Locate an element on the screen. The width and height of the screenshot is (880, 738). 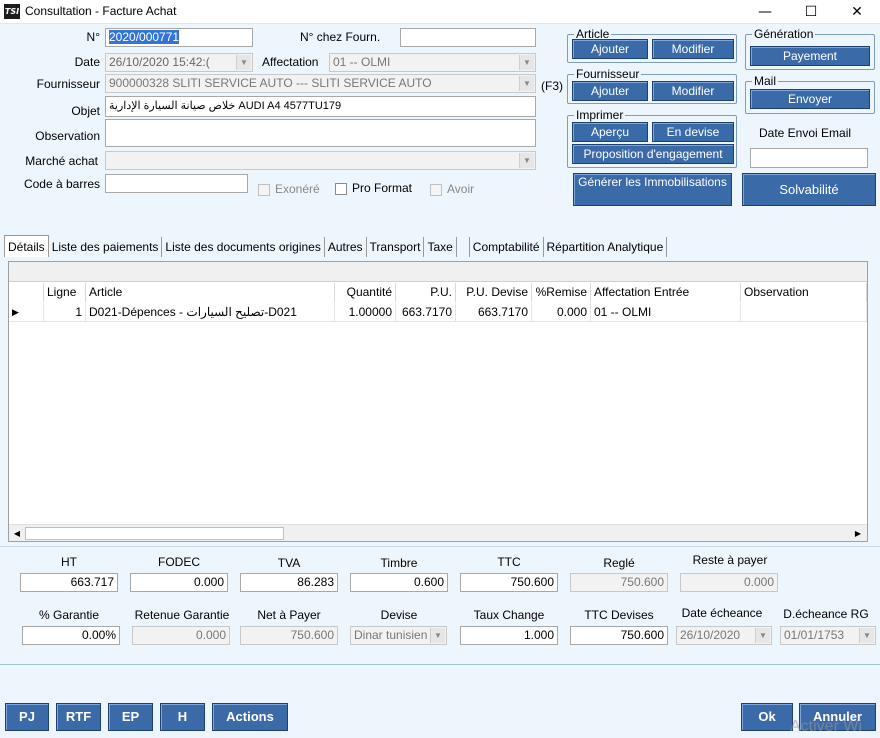
column-header: Observation is located at coordinates (804, 292).